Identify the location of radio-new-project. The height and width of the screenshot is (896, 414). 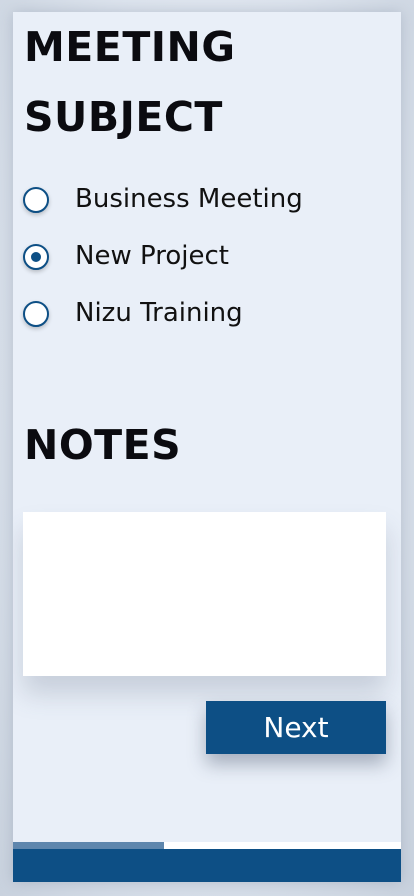
(36, 257).